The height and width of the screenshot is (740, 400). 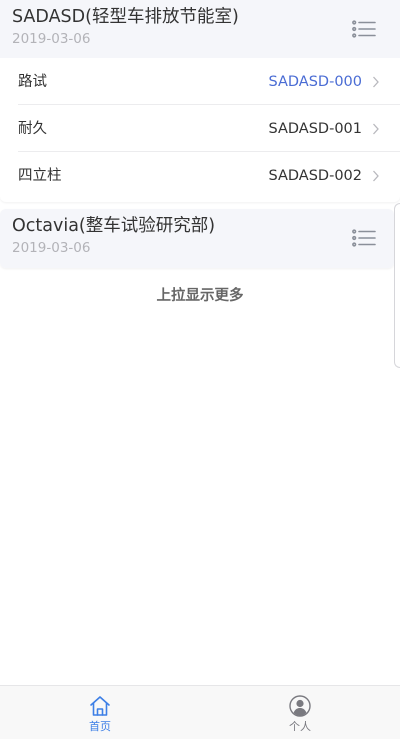 What do you see at coordinates (100, 706) in the screenshot?
I see `home-icon` at bounding box center [100, 706].